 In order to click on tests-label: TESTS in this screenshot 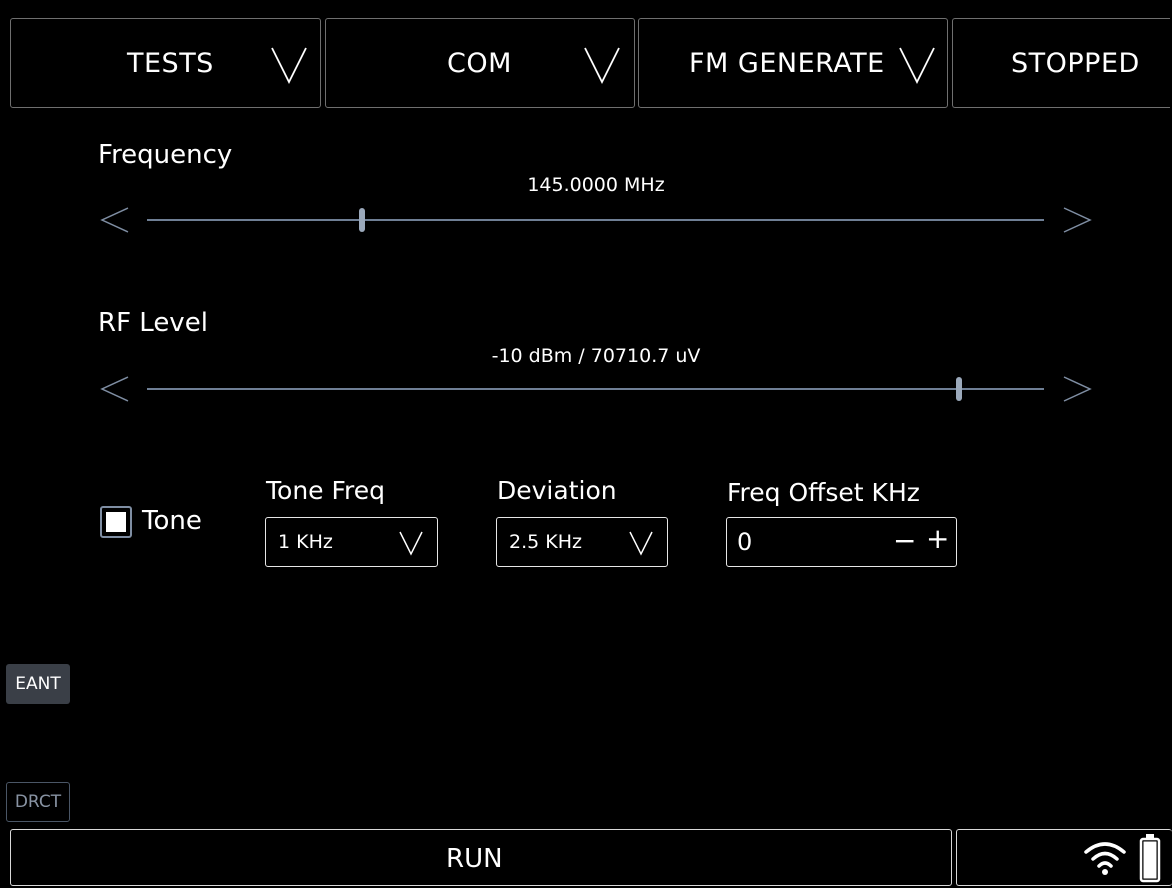, I will do `click(170, 63)`.